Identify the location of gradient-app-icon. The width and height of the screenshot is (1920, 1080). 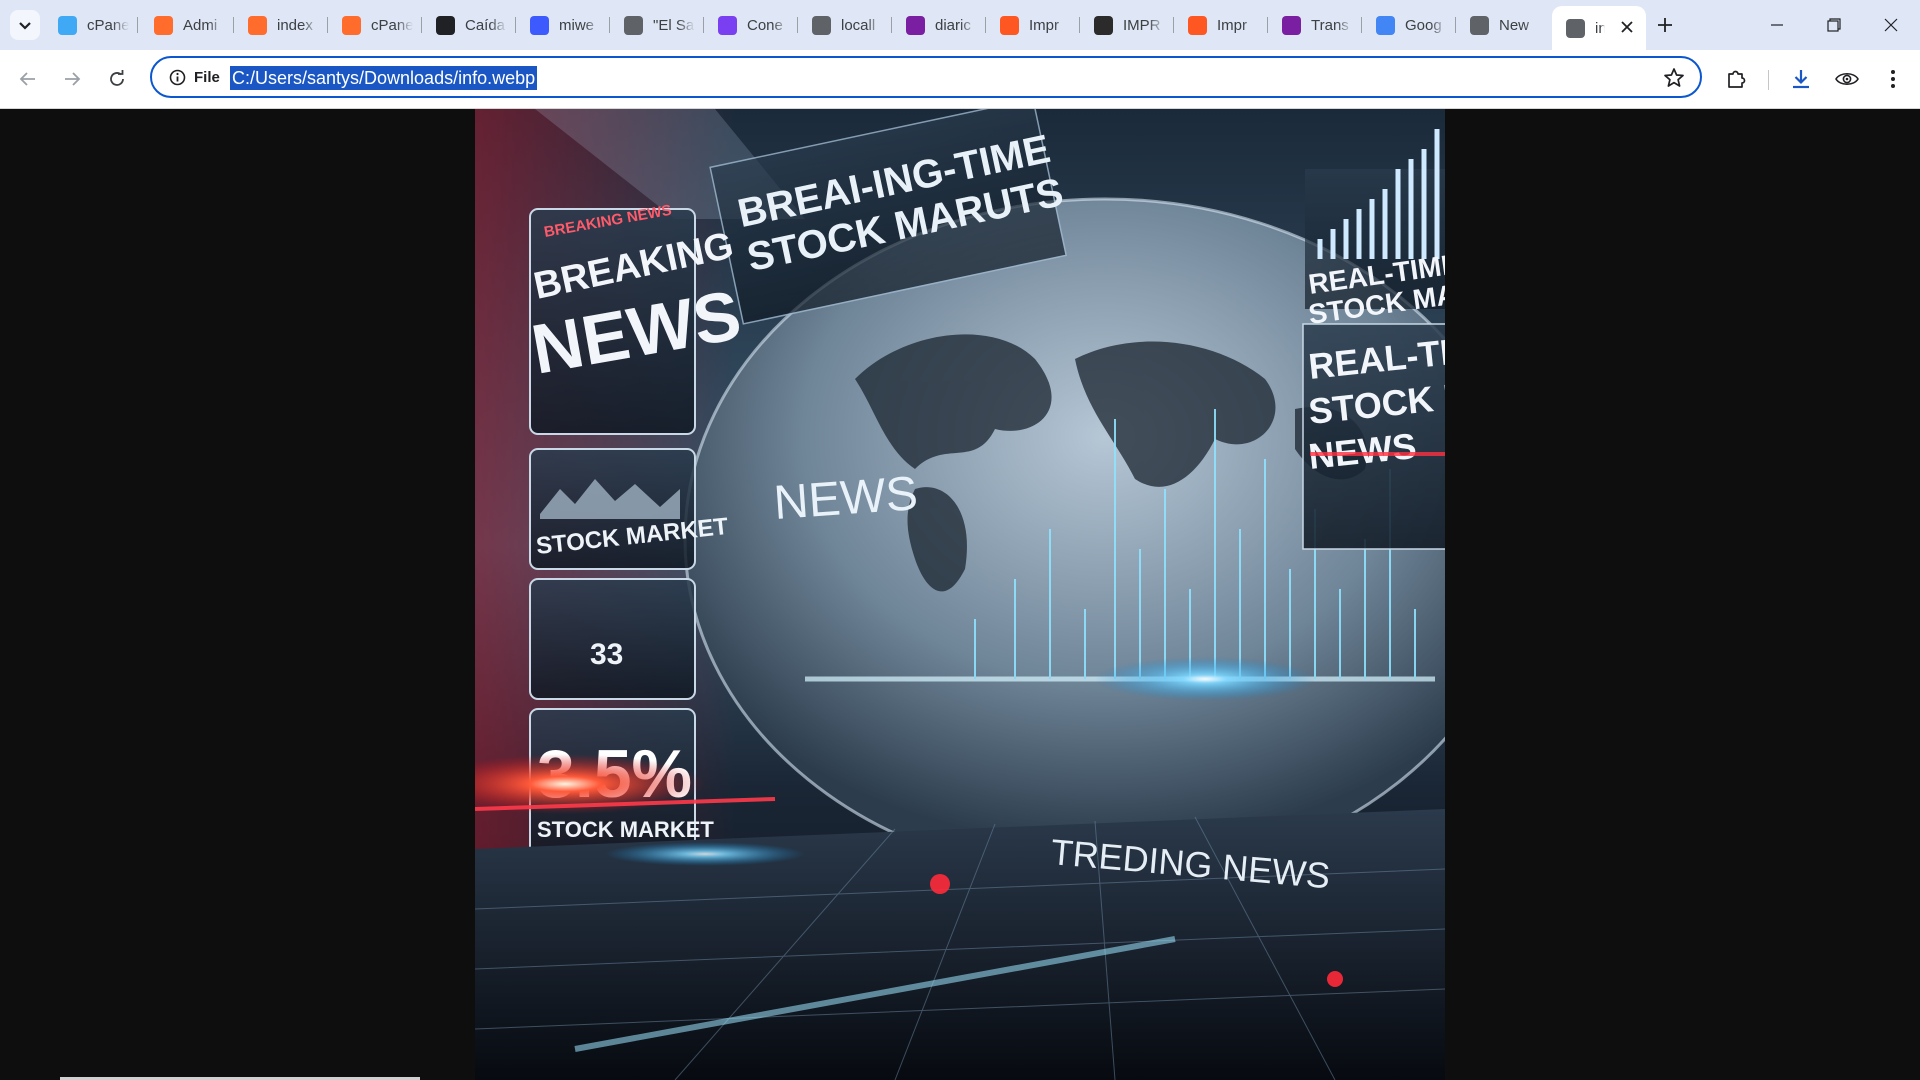
(727, 25).